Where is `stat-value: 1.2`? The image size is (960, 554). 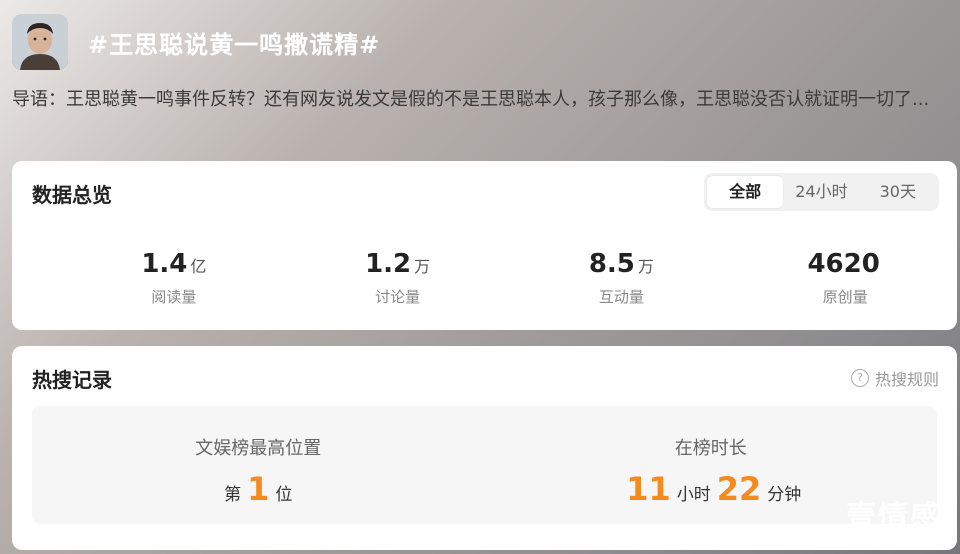 stat-value: 1.2 is located at coordinates (388, 264).